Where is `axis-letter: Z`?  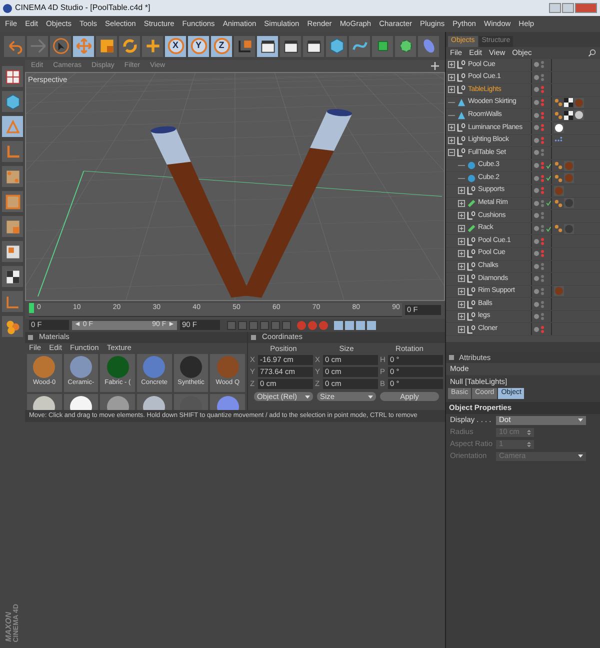 axis-letter: Z is located at coordinates (222, 45).